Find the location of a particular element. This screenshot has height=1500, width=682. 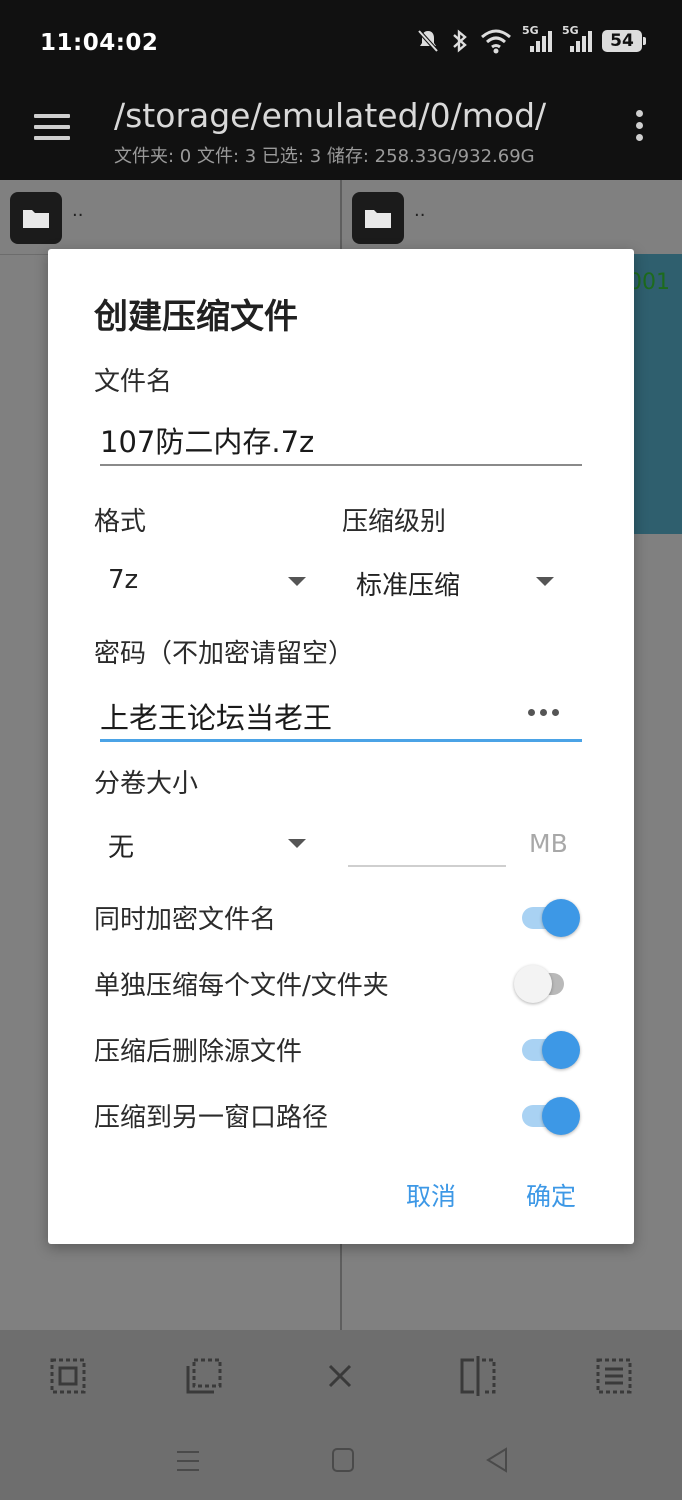

level-select: 标准压缩 is located at coordinates (454, 581).